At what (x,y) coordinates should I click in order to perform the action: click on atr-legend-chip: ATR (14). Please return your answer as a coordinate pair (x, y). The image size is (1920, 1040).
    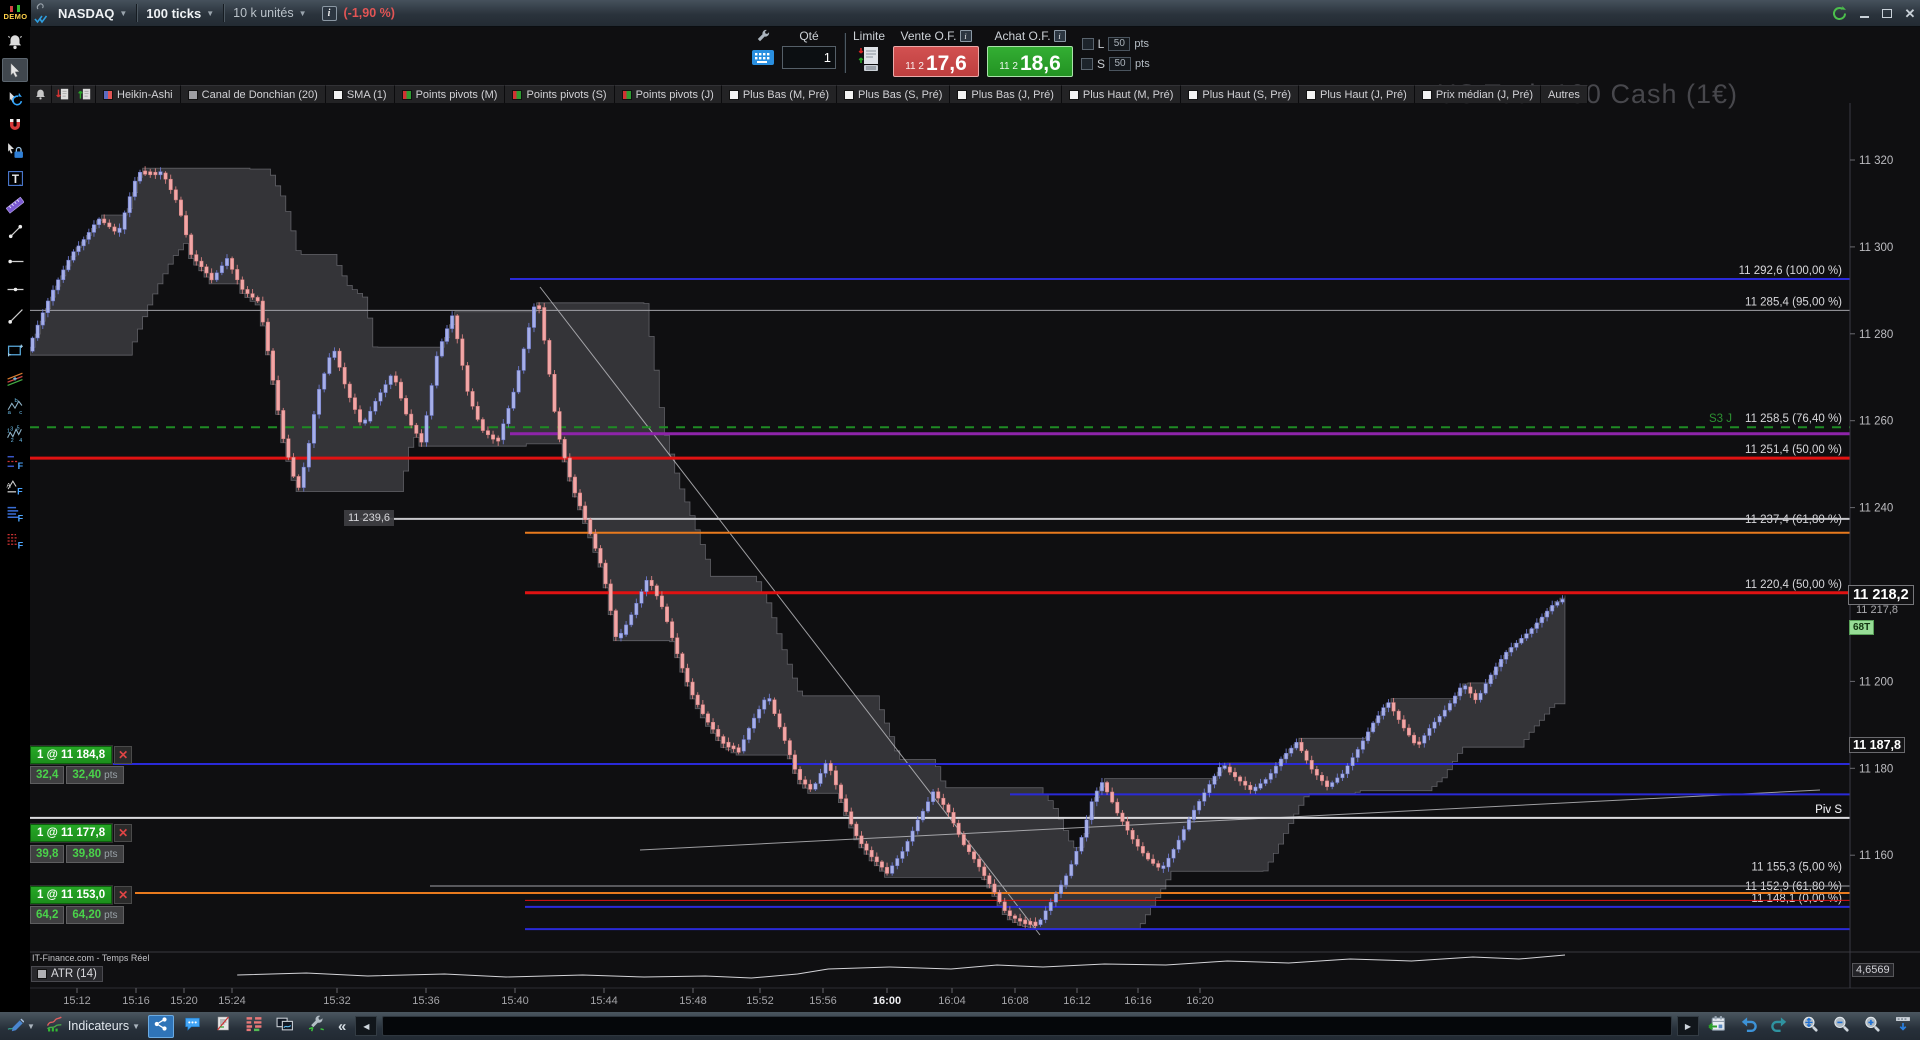
    Looking at the image, I should click on (67, 974).